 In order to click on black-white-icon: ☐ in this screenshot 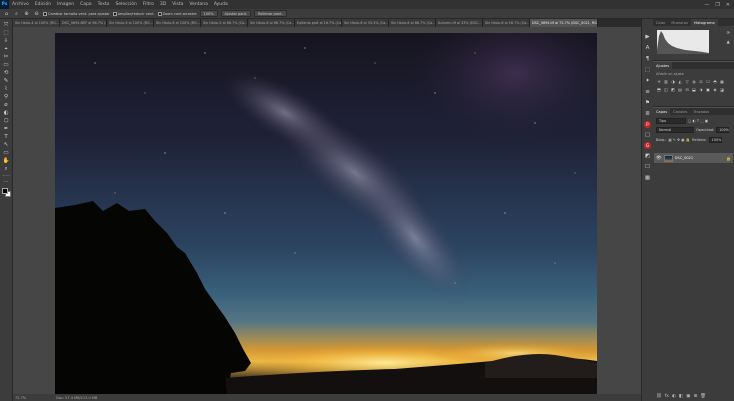, I will do `click(708, 81)`.